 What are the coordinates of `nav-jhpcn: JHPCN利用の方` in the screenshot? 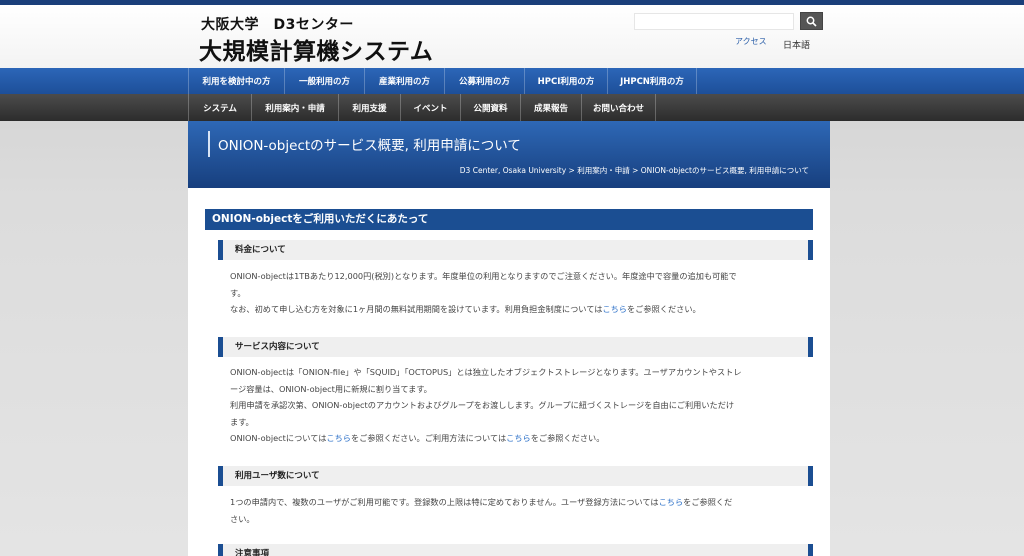 It's located at (652, 81).